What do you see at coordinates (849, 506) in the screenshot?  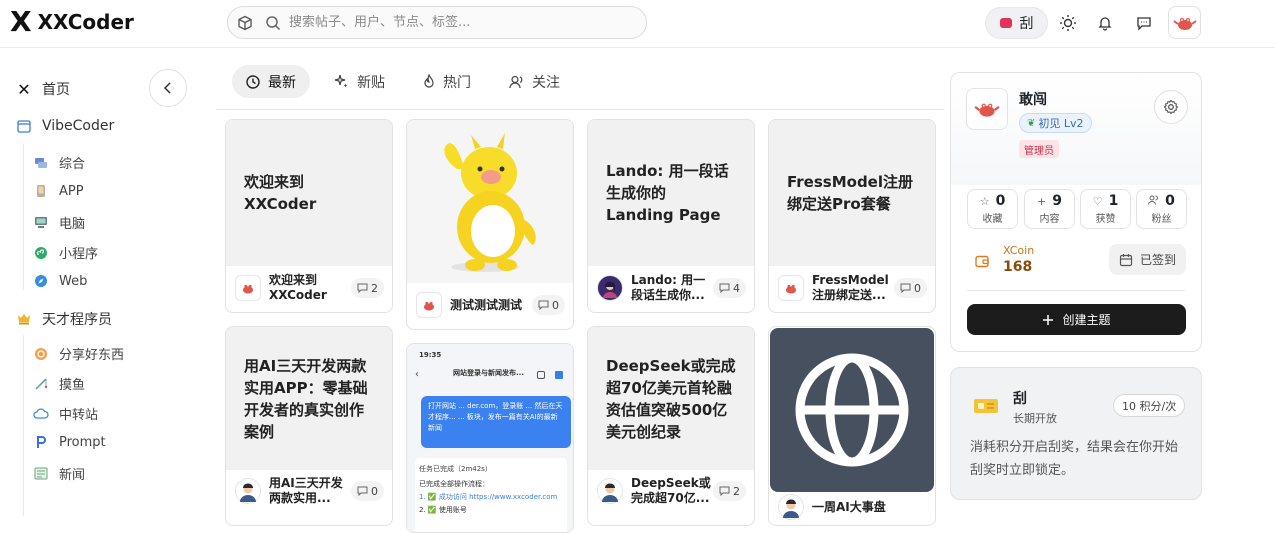 I see `post-title: 一周AI大事盘` at bounding box center [849, 506].